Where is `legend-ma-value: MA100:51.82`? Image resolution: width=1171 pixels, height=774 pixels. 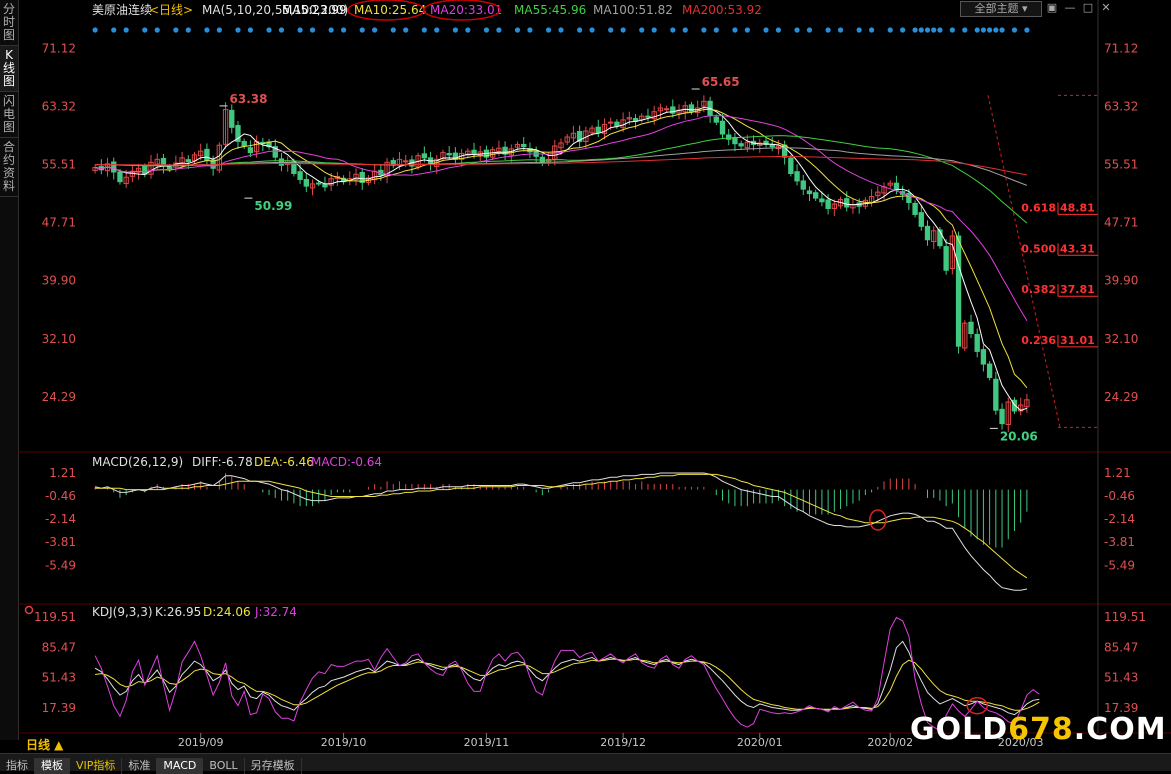 legend-ma-value: MA100:51.82 is located at coordinates (633, 10).